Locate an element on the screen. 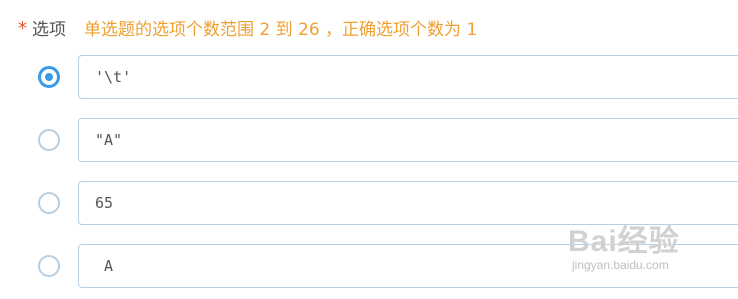 The image size is (738, 299). options-label: 选项 is located at coordinates (49, 29).